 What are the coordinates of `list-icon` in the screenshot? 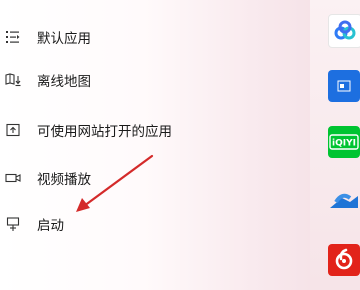 It's located at (13, 37).